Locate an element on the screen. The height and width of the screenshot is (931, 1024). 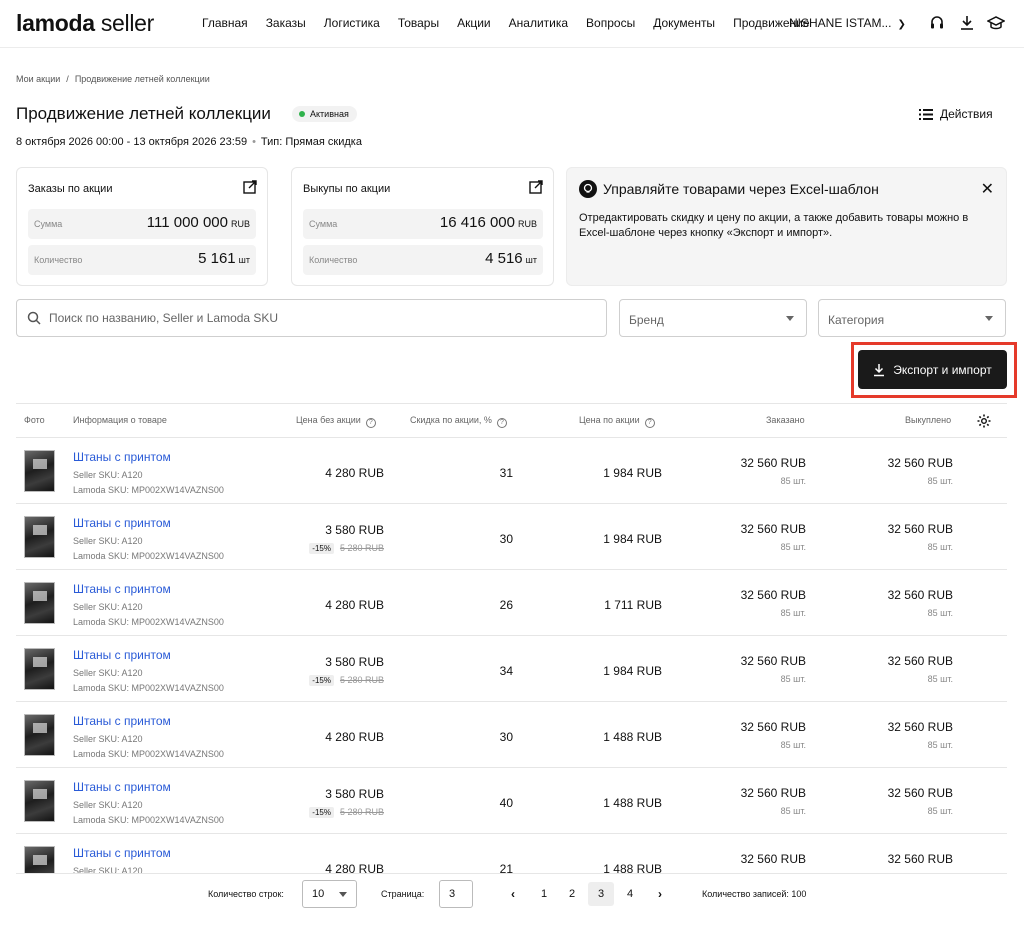
orders-sum-value: 111 000 000 is located at coordinates (187, 222).